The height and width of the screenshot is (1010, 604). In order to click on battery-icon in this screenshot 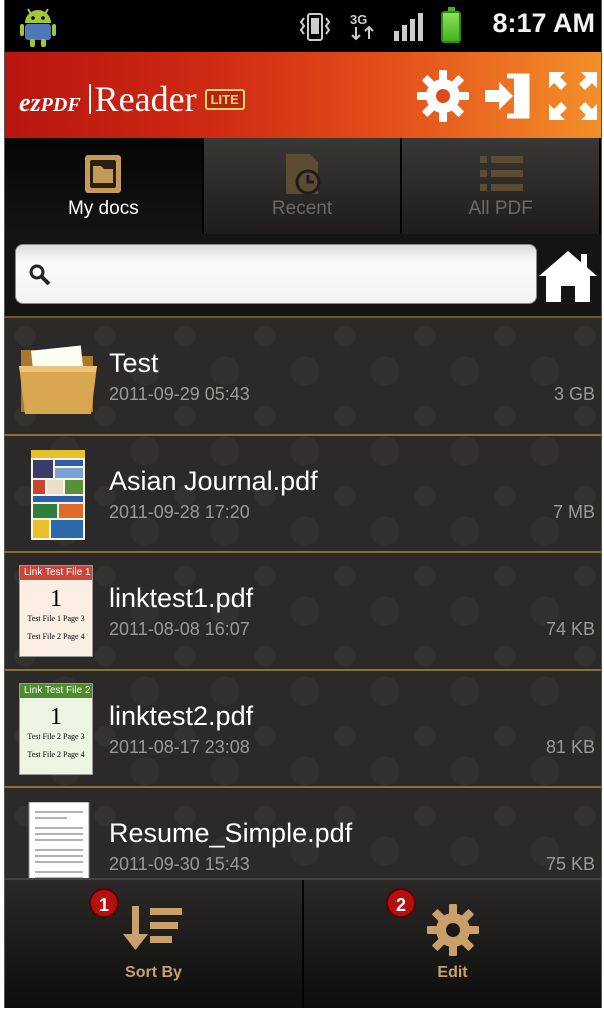, I will do `click(451, 25)`.